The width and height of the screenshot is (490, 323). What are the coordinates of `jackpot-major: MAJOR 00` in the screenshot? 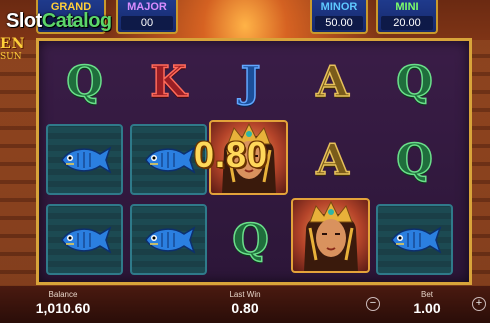 It's located at (147, 17).